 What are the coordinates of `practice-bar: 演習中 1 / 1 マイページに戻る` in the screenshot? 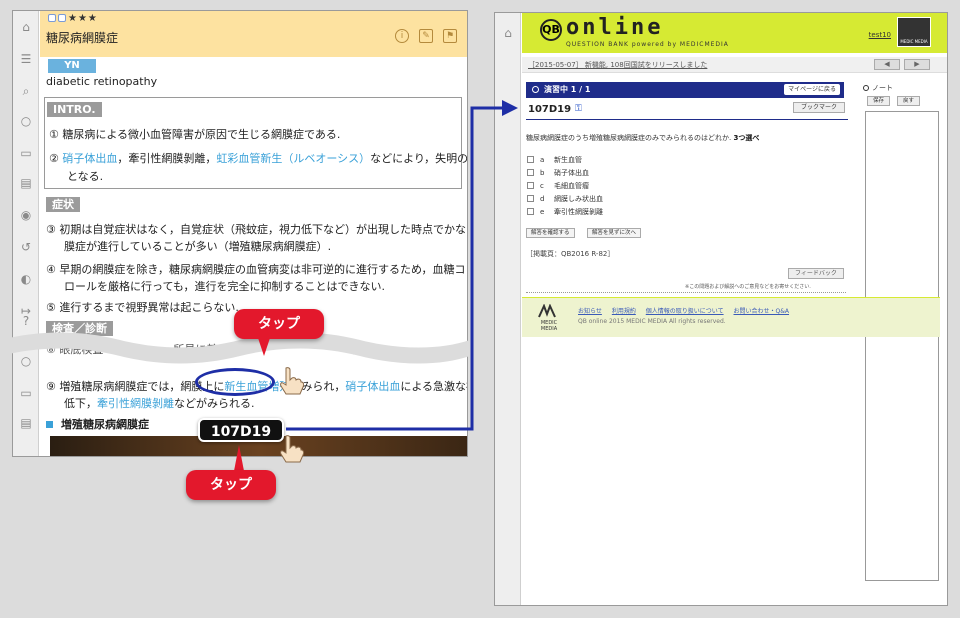 It's located at (685, 90).